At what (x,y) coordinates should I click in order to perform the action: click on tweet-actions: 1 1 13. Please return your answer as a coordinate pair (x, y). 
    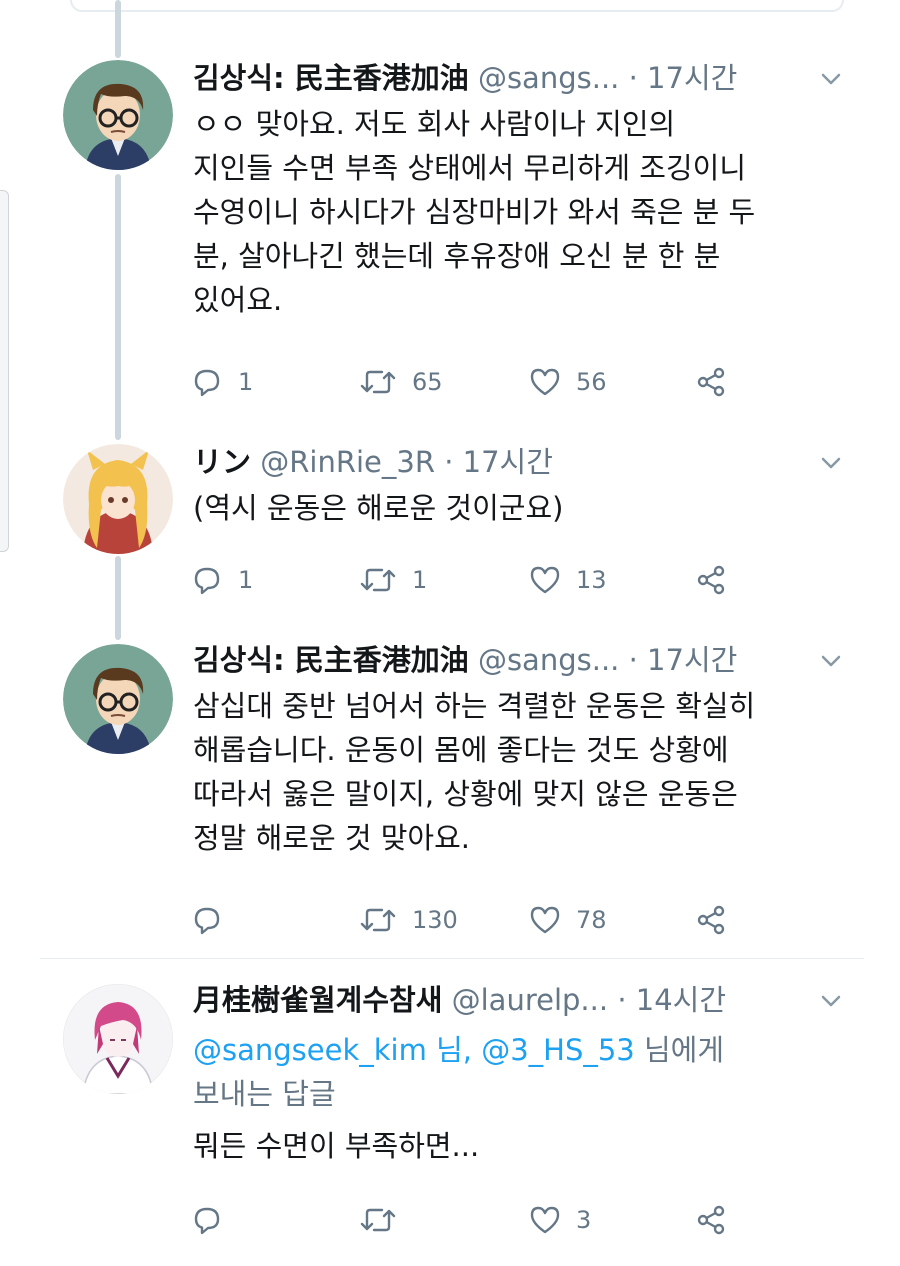
    Looking at the image, I should click on (470, 580).